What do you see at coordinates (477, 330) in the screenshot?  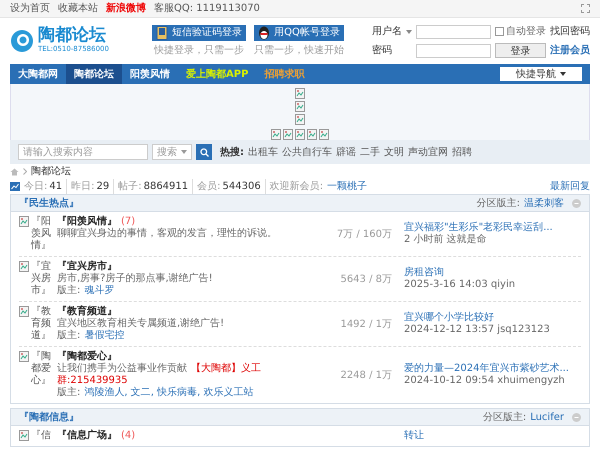 I see `last-post-meta: 2024-12-12 13:57 jsq123123` at bounding box center [477, 330].